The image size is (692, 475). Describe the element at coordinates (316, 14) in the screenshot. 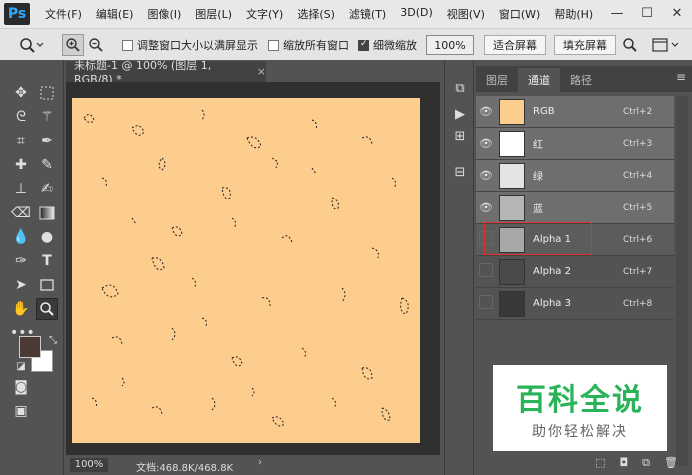

I see `menu-select: 选择(S)` at that location.